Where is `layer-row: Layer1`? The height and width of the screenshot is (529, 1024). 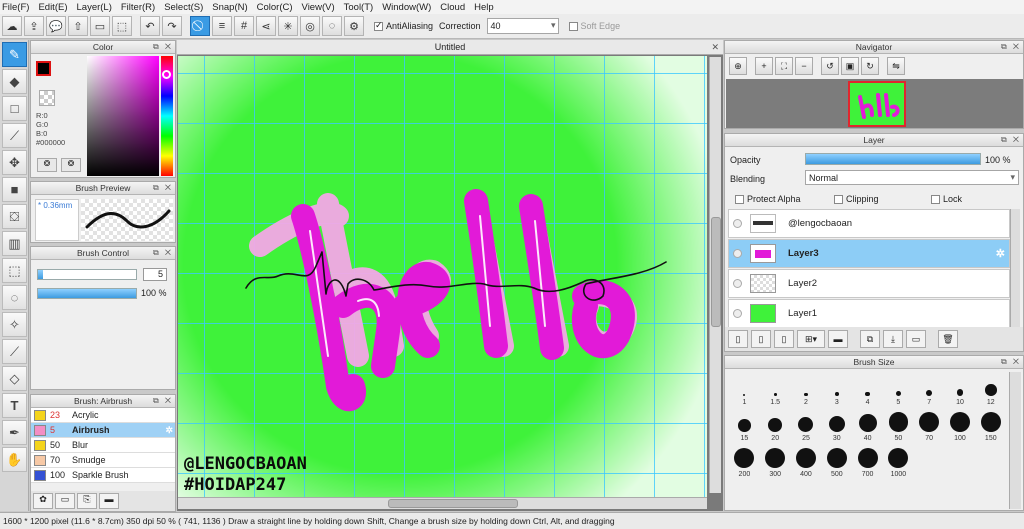
layer-row: Layer1 is located at coordinates (869, 313).